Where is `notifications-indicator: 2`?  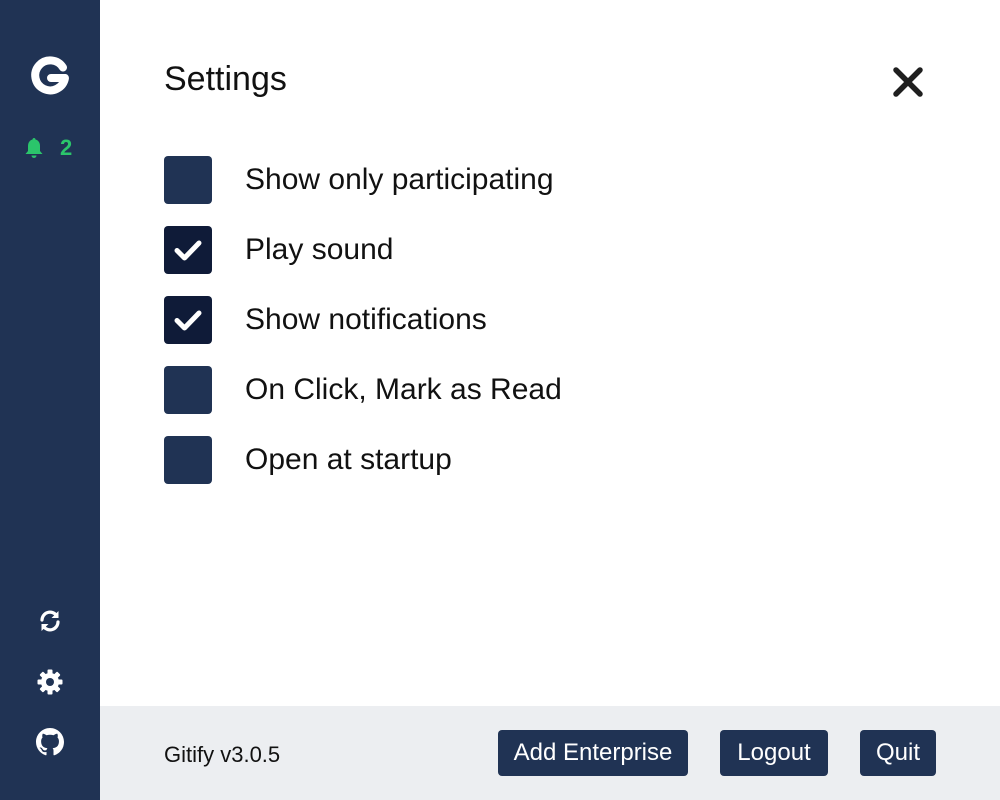
notifications-indicator: 2 is located at coordinates (47, 148).